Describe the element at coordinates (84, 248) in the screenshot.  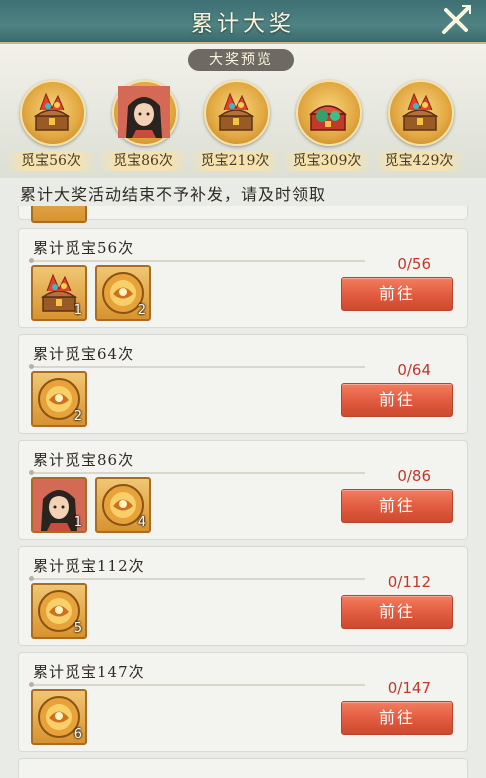
I see `task-title: 累计觅宝56次` at that location.